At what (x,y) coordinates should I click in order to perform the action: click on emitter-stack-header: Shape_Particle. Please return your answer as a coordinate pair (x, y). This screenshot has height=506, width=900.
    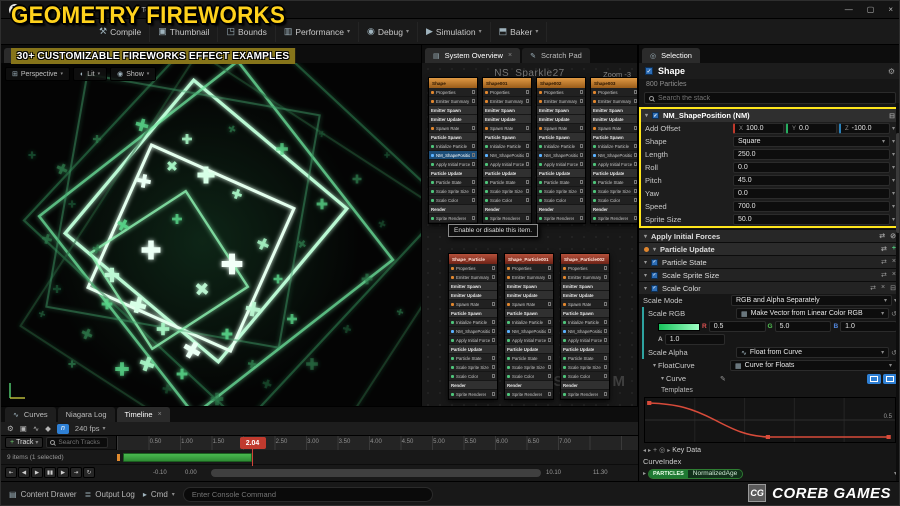
    Looking at the image, I should click on (473, 259).